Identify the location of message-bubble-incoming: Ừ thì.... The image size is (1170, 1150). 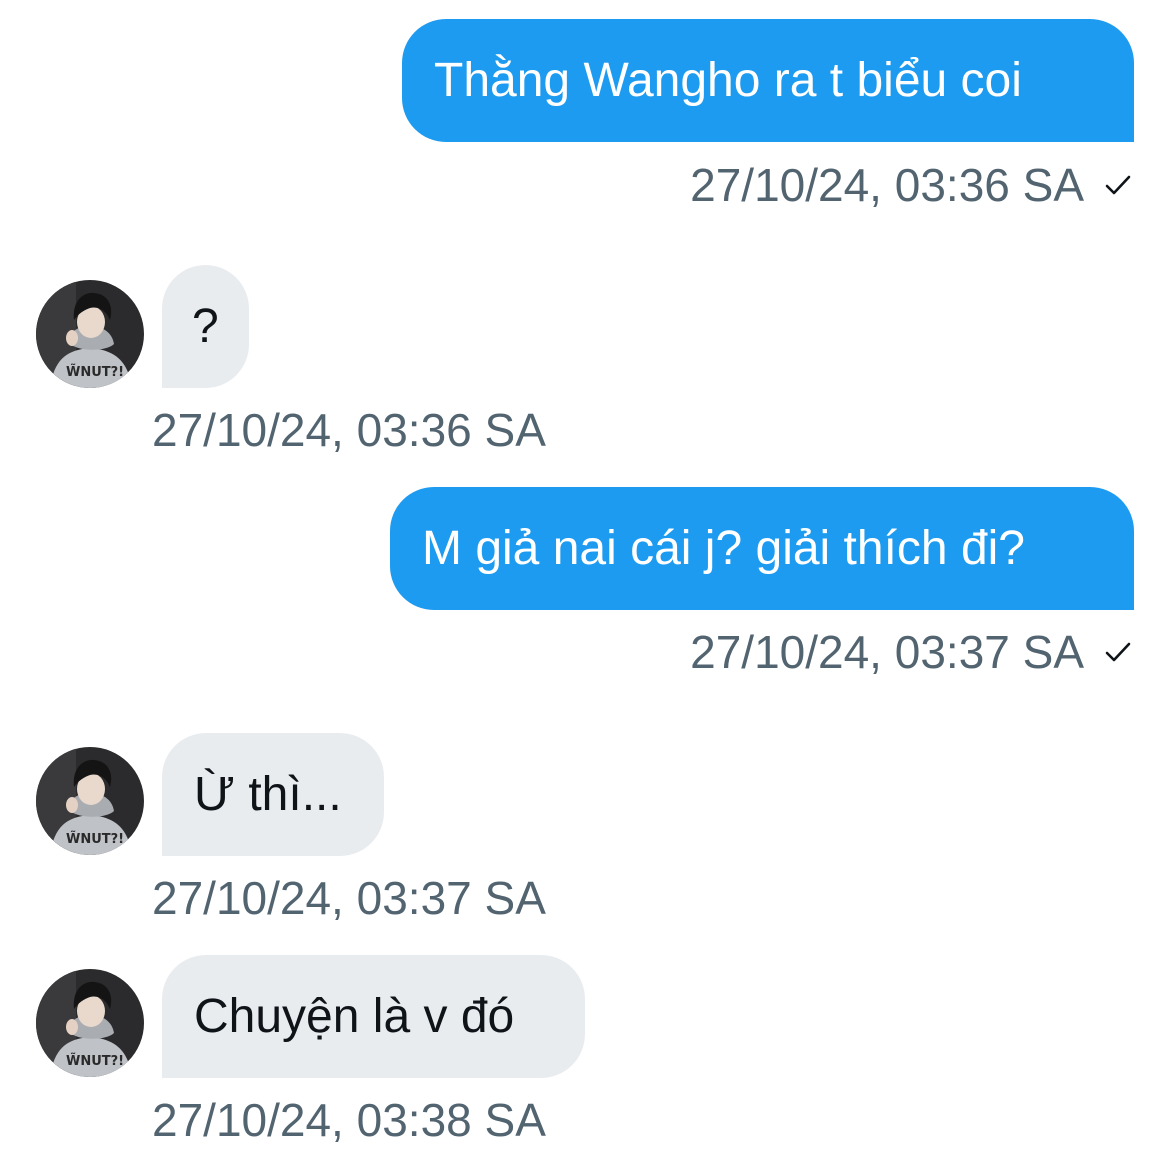
(273, 794).